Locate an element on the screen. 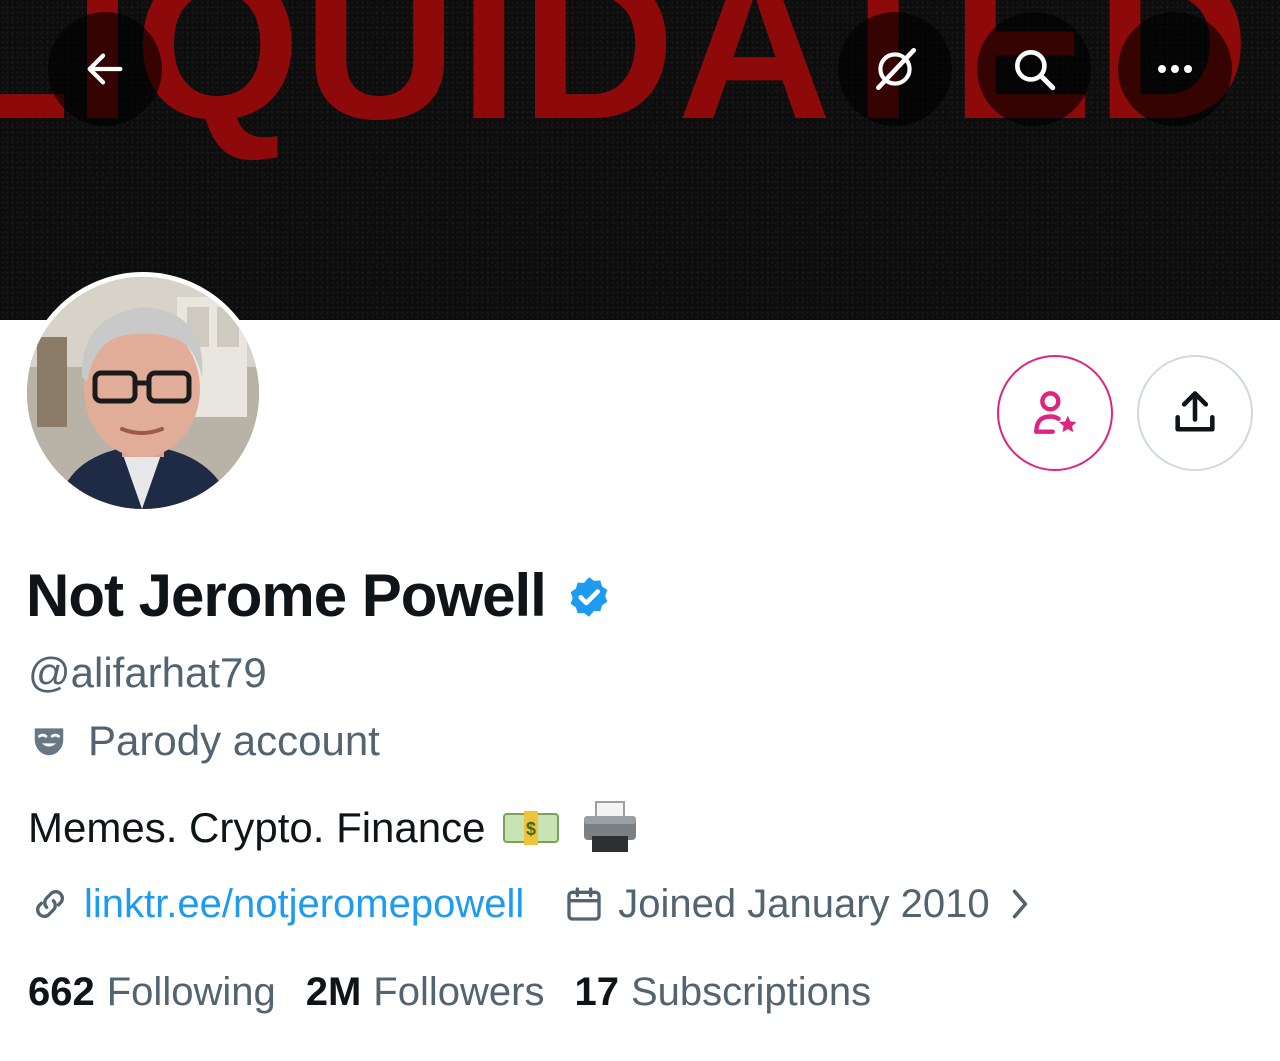 This screenshot has width=1280, height=1061. search-icon is located at coordinates (1035, 70).